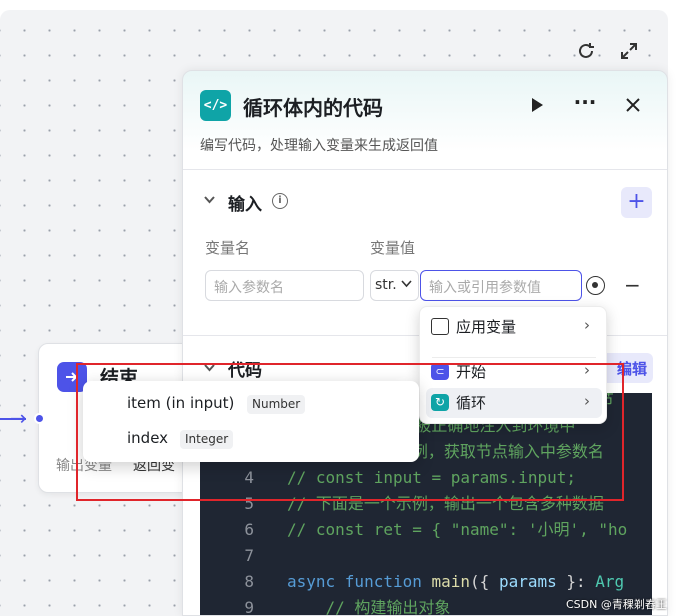 Image resolution: width=683 pixels, height=616 pixels. I want to click on line-number: 8, so click(249, 581).